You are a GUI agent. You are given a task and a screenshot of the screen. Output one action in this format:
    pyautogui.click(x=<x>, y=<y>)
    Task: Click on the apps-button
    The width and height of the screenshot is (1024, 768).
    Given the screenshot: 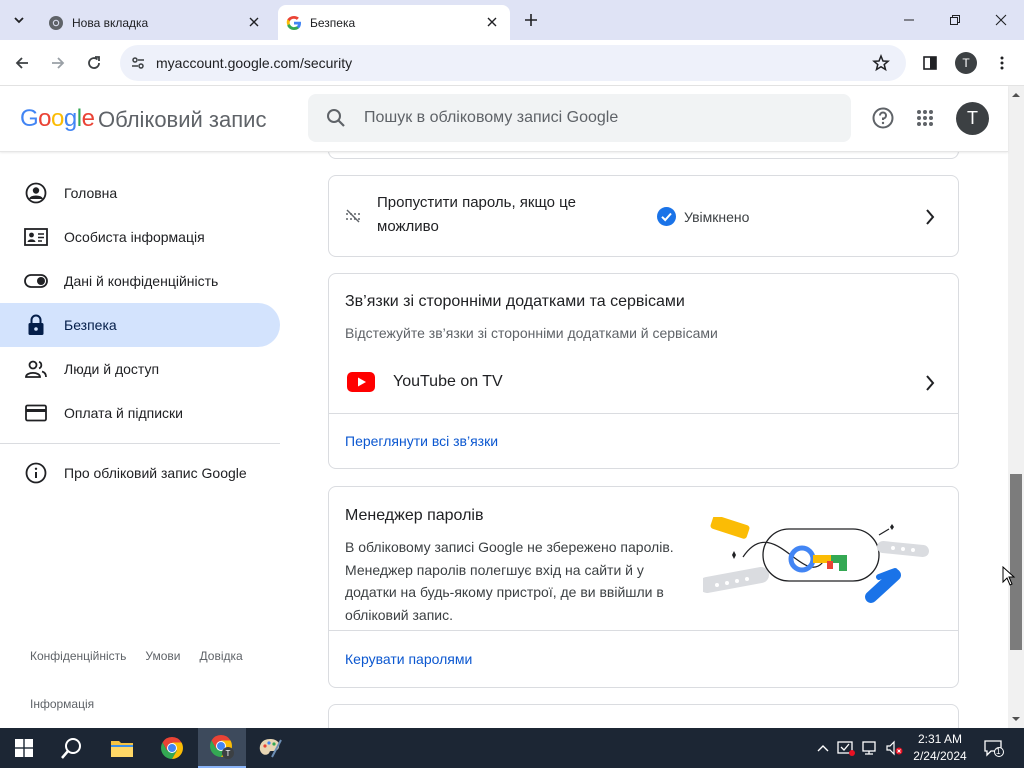 What is the action you would take?
    pyautogui.click(x=925, y=118)
    